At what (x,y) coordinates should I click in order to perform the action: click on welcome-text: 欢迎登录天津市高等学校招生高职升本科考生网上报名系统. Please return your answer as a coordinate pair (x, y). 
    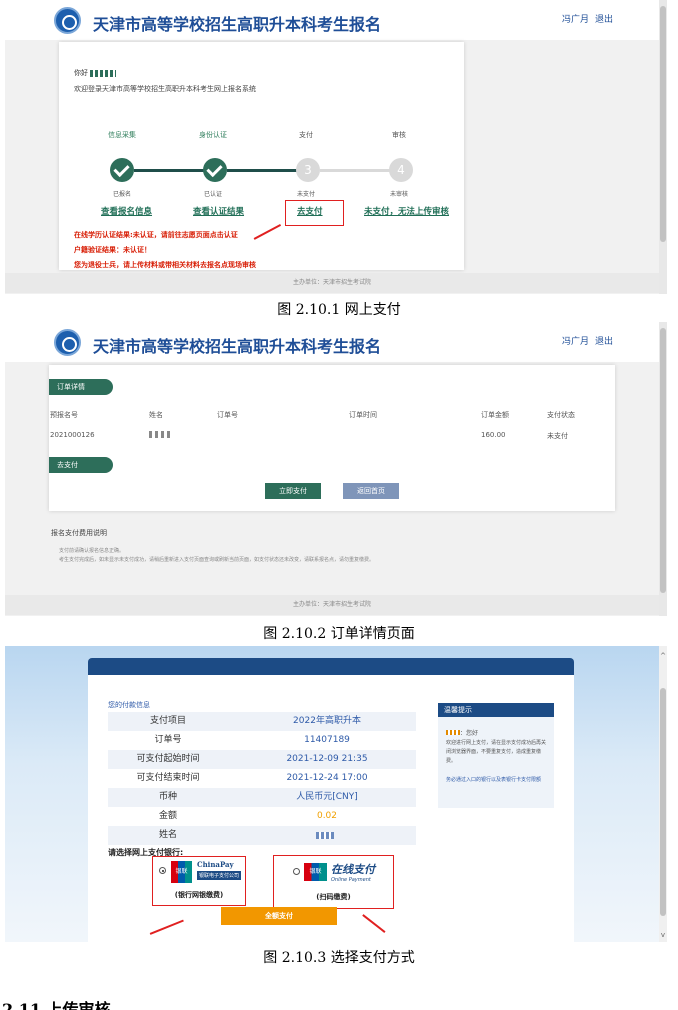
    Looking at the image, I should click on (165, 89).